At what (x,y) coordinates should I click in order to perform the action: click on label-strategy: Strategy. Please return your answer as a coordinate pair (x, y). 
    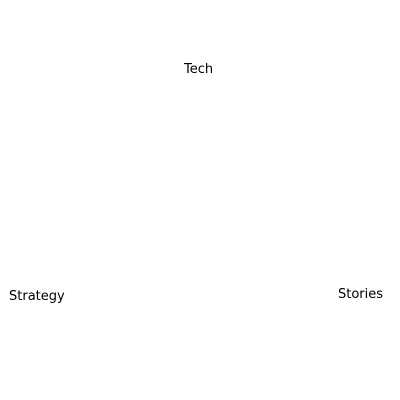
    Looking at the image, I should click on (37, 296).